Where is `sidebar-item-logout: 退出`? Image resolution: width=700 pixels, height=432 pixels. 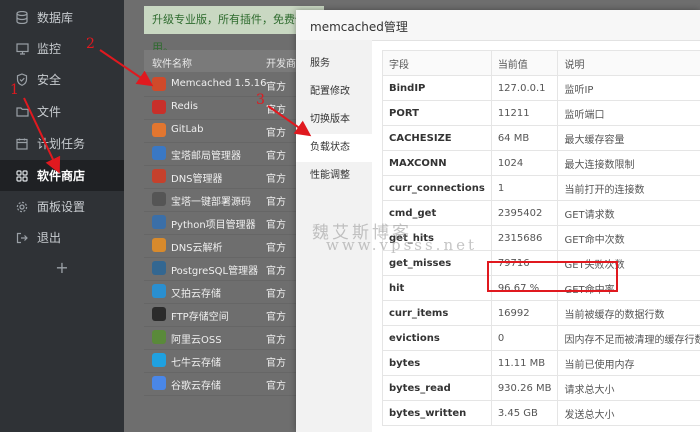 sidebar-item-logout: 退出 is located at coordinates (62, 237).